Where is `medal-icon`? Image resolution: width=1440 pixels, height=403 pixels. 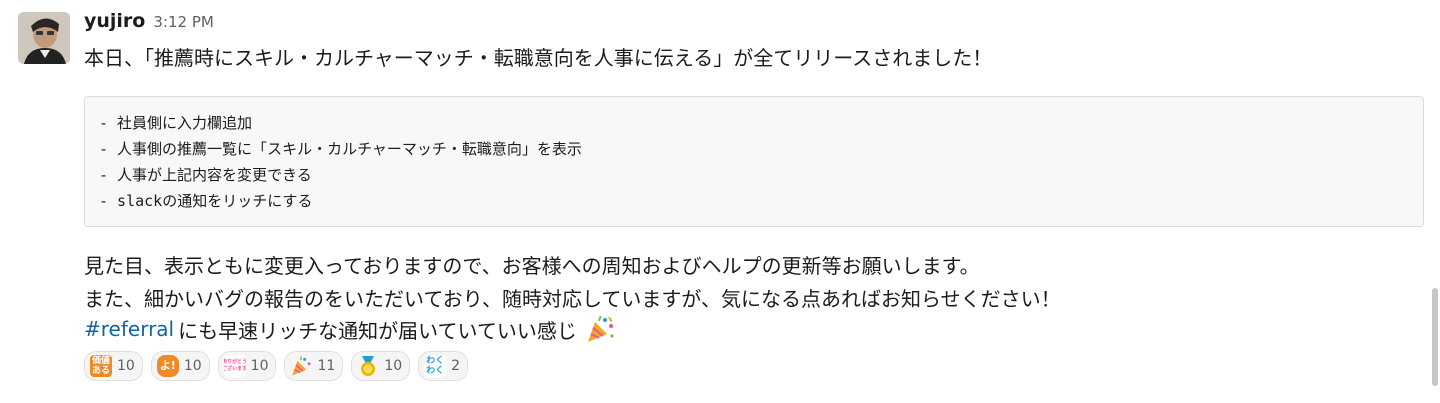
medal-icon is located at coordinates (368, 366).